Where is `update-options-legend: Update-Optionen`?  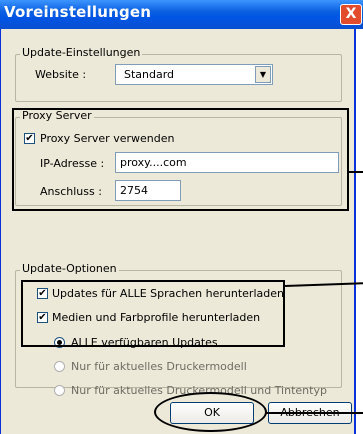
update-options-legend: Update-Optionen is located at coordinates (69, 268).